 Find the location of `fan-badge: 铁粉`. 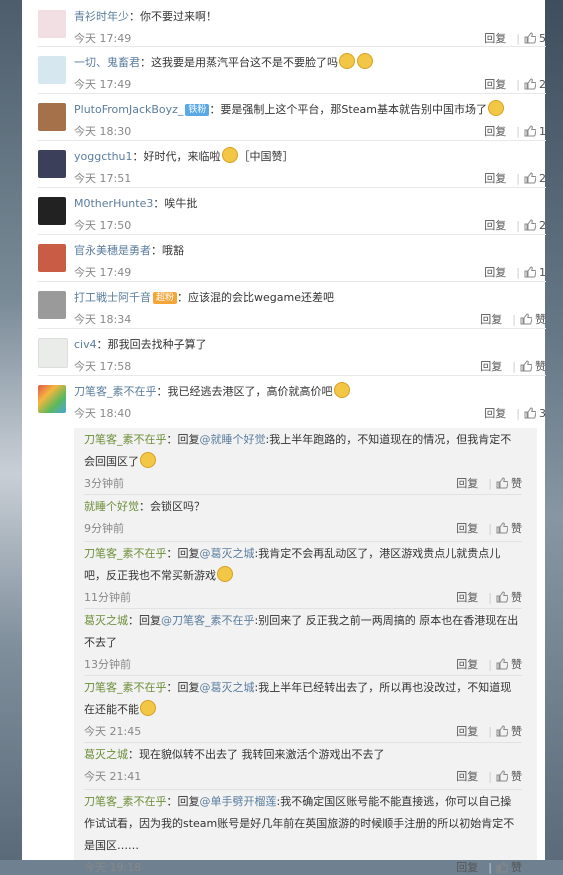

fan-badge: 铁粉 is located at coordinates (197, 110).